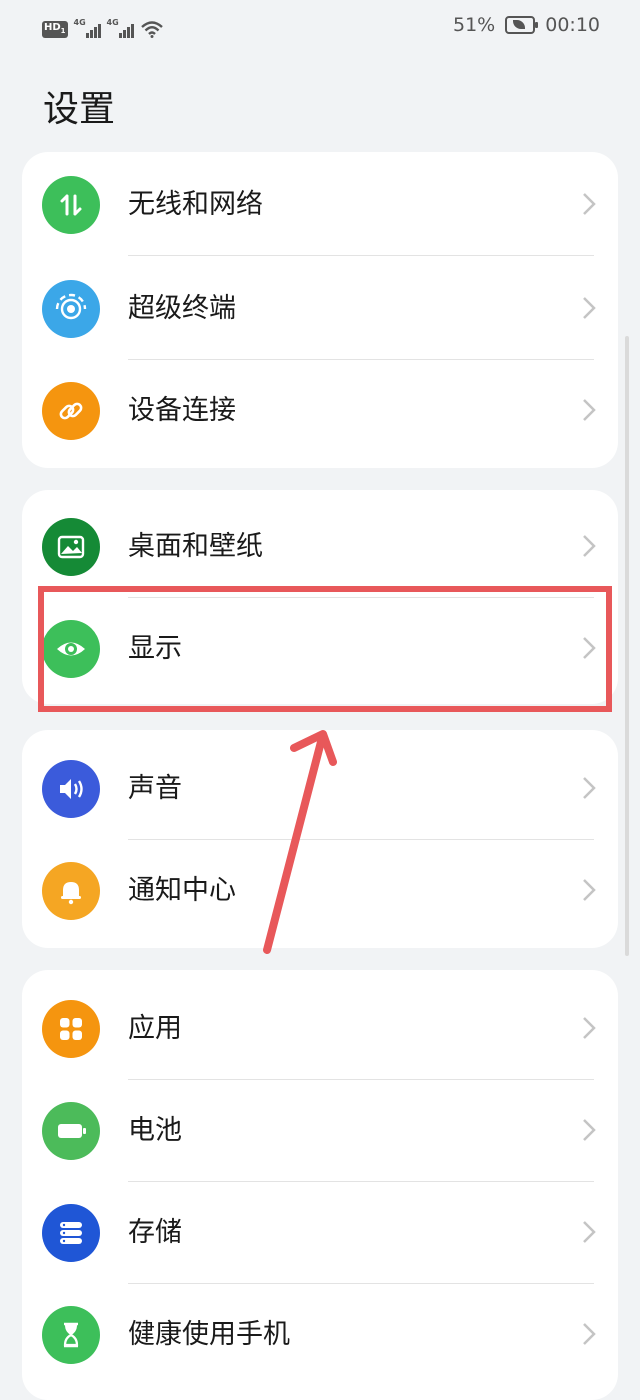 The image size is (640, 1400). What do you see at coordinates (320, 205) in the screenshot?
I see `settings-item-wireless-network: 无线和网络` at bounding box center [320, 205].